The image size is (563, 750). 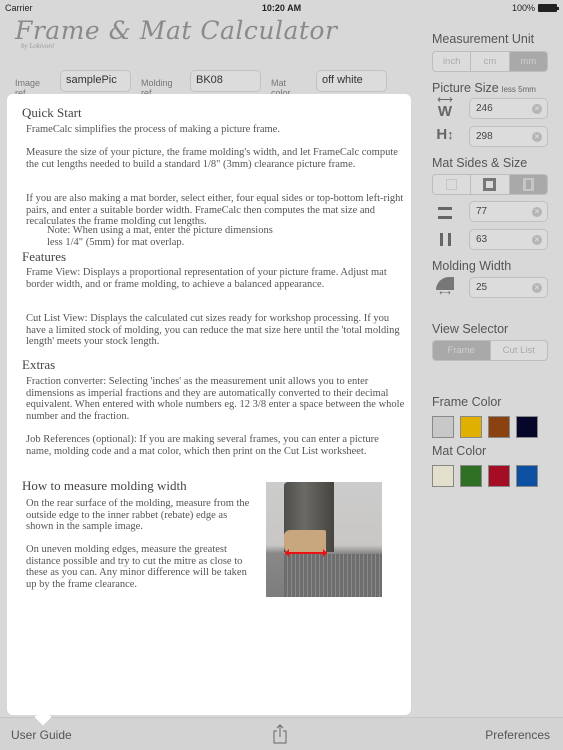 What do you see at coordinates (472, 266) in the screenshot?
I see `molding-width-label: Molding Width` at bounding box center [472, 266].